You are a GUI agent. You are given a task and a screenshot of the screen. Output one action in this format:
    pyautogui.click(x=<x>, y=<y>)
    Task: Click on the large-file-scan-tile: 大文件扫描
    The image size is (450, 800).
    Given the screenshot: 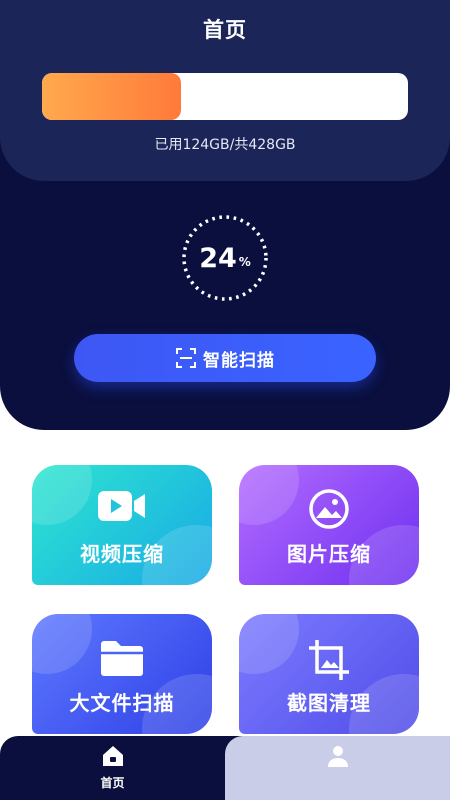 What is the action you would take?
    pyautogui.click(x=122, y=674)
    